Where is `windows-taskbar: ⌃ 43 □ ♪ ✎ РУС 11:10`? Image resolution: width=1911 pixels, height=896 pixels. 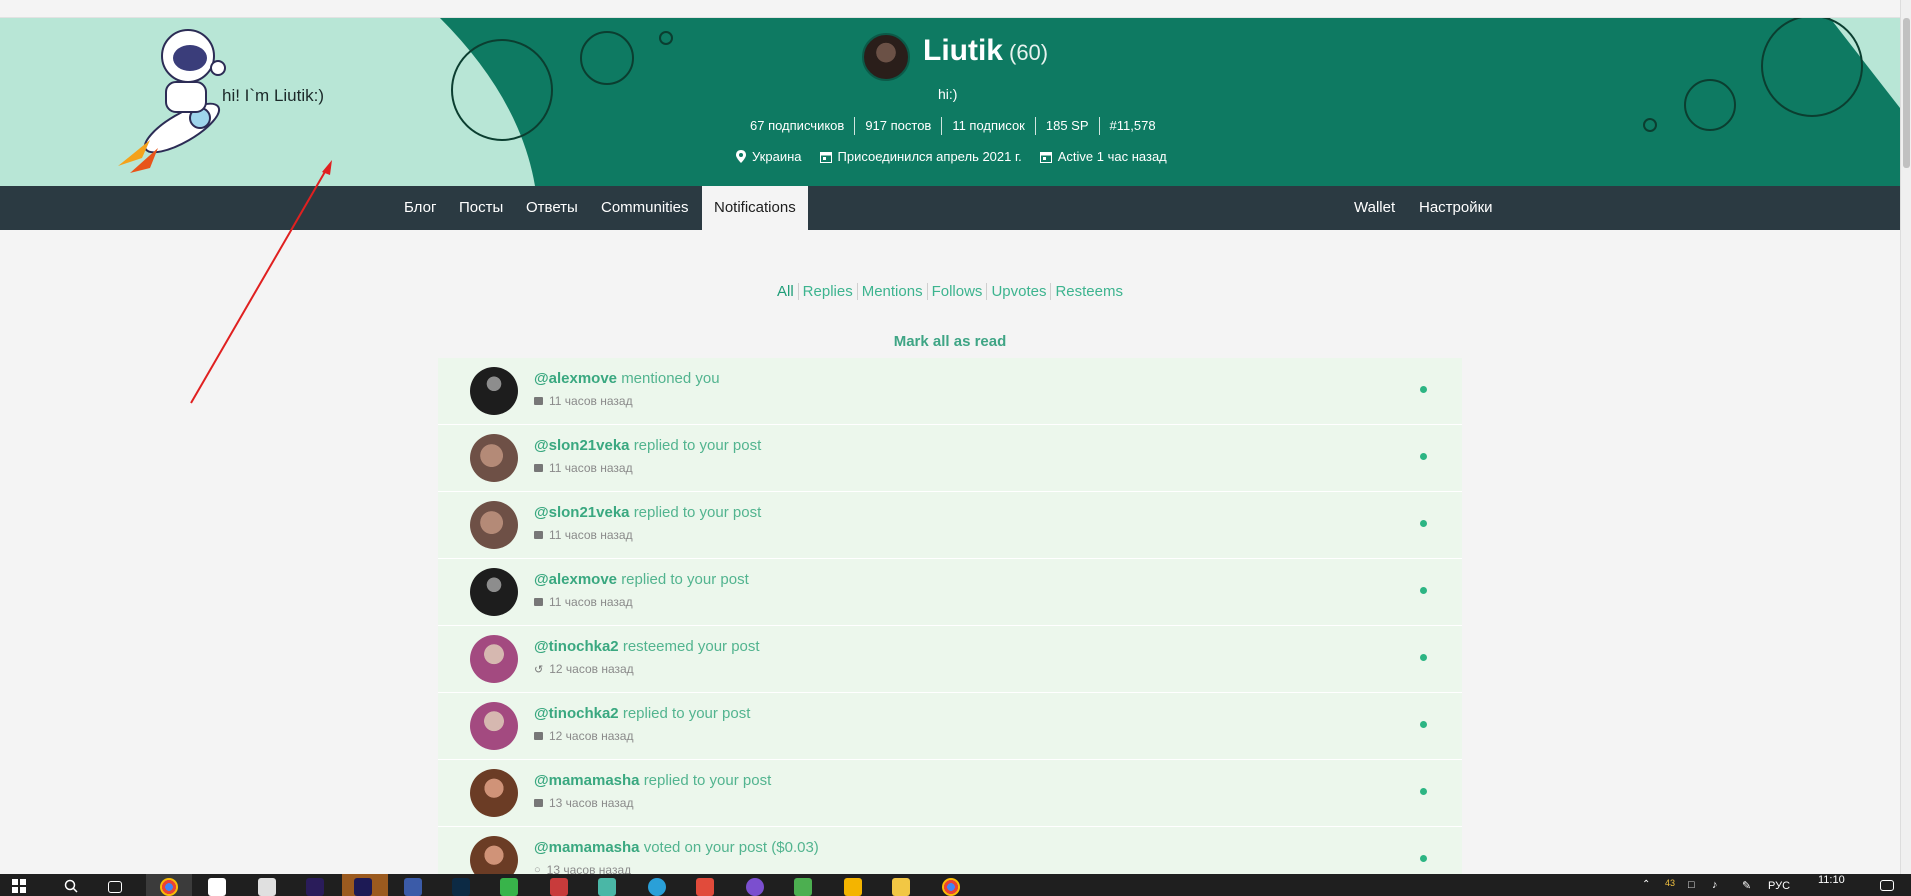
windows-taskbar: ⌃ 43 □ ♪ ✎ РУС 11:10 is located at coordinates (955, 885).